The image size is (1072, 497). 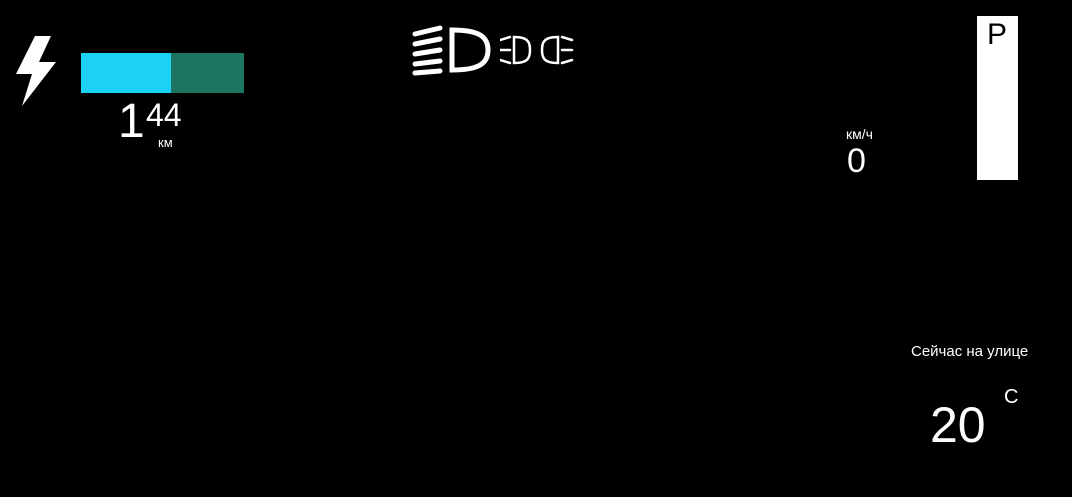 What do you see at coordinates (958, 425) in the screenshot?
I see `outside-temperature-value: 20` at bounding box center [958, 425].